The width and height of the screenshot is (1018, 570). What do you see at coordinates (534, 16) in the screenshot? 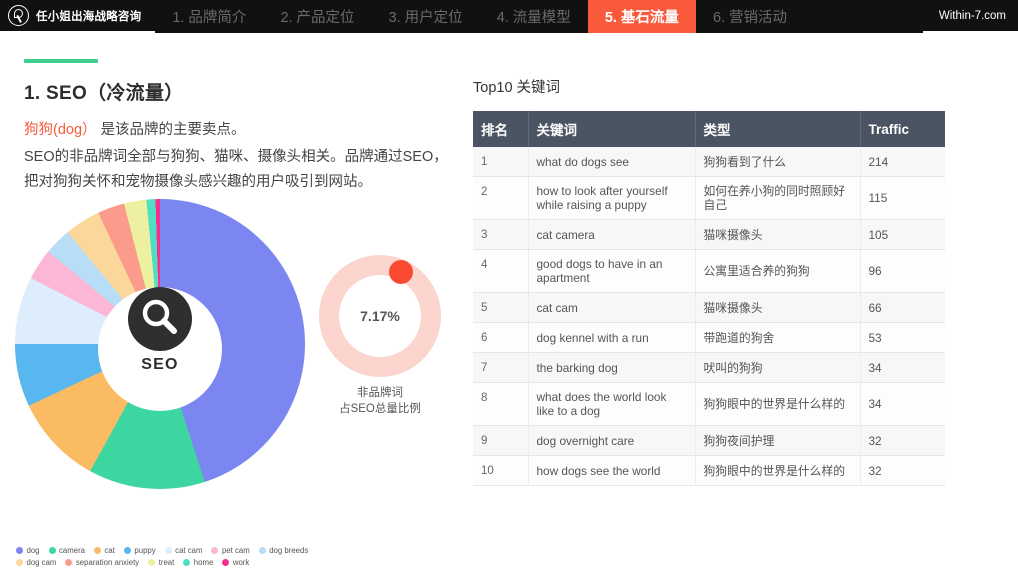
I see `nav-tab-4: 4. 流量模型` at bounding box center [534, 16].